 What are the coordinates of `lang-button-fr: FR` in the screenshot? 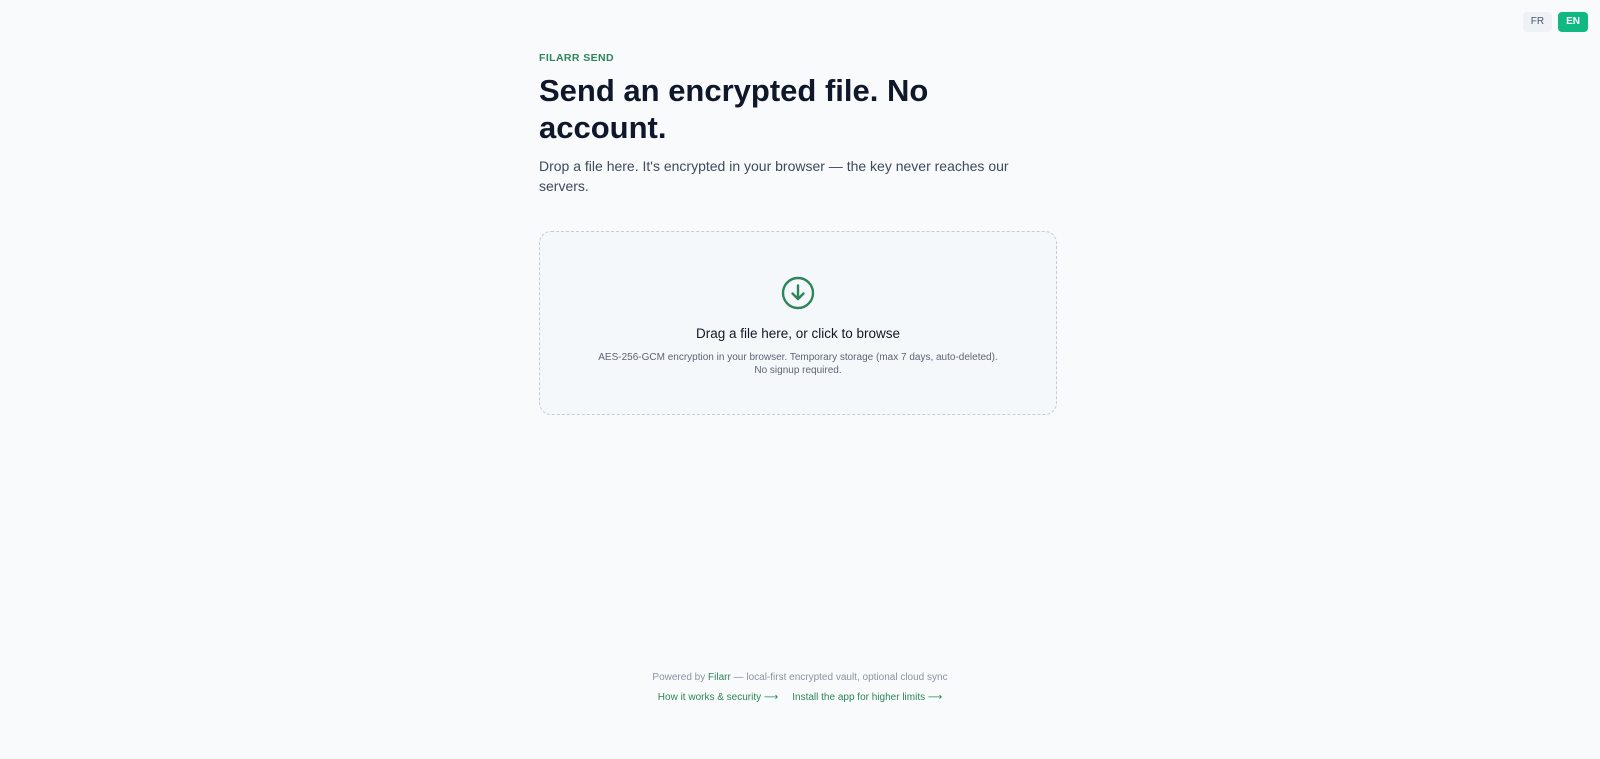 It's located at (1537, 22).